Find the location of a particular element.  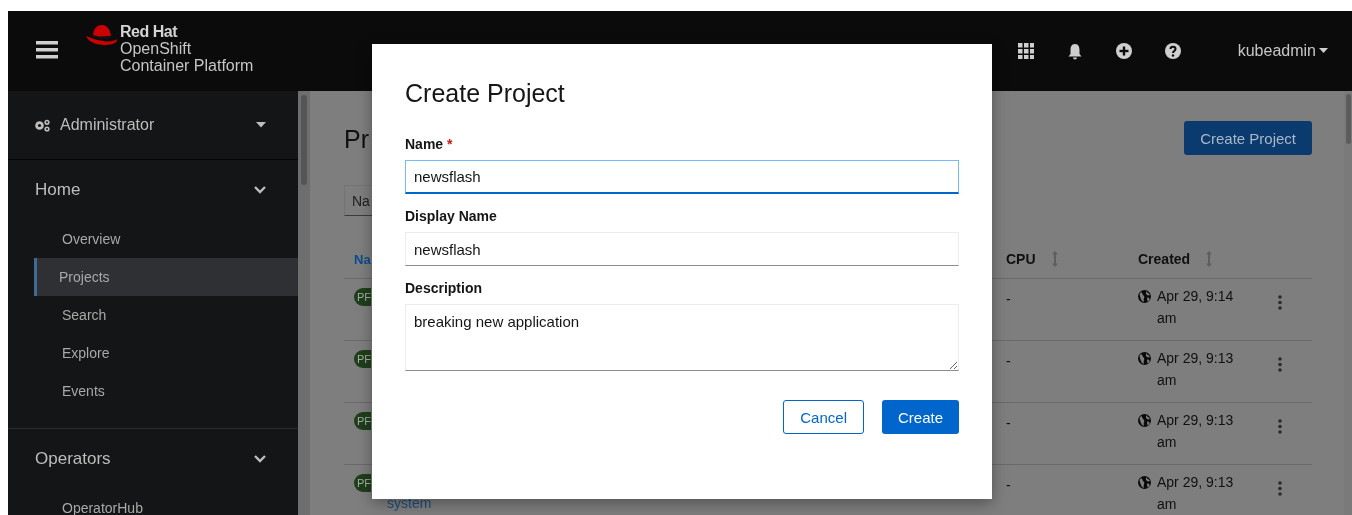

field-label: Display Name is located at coordinates (451, 216).